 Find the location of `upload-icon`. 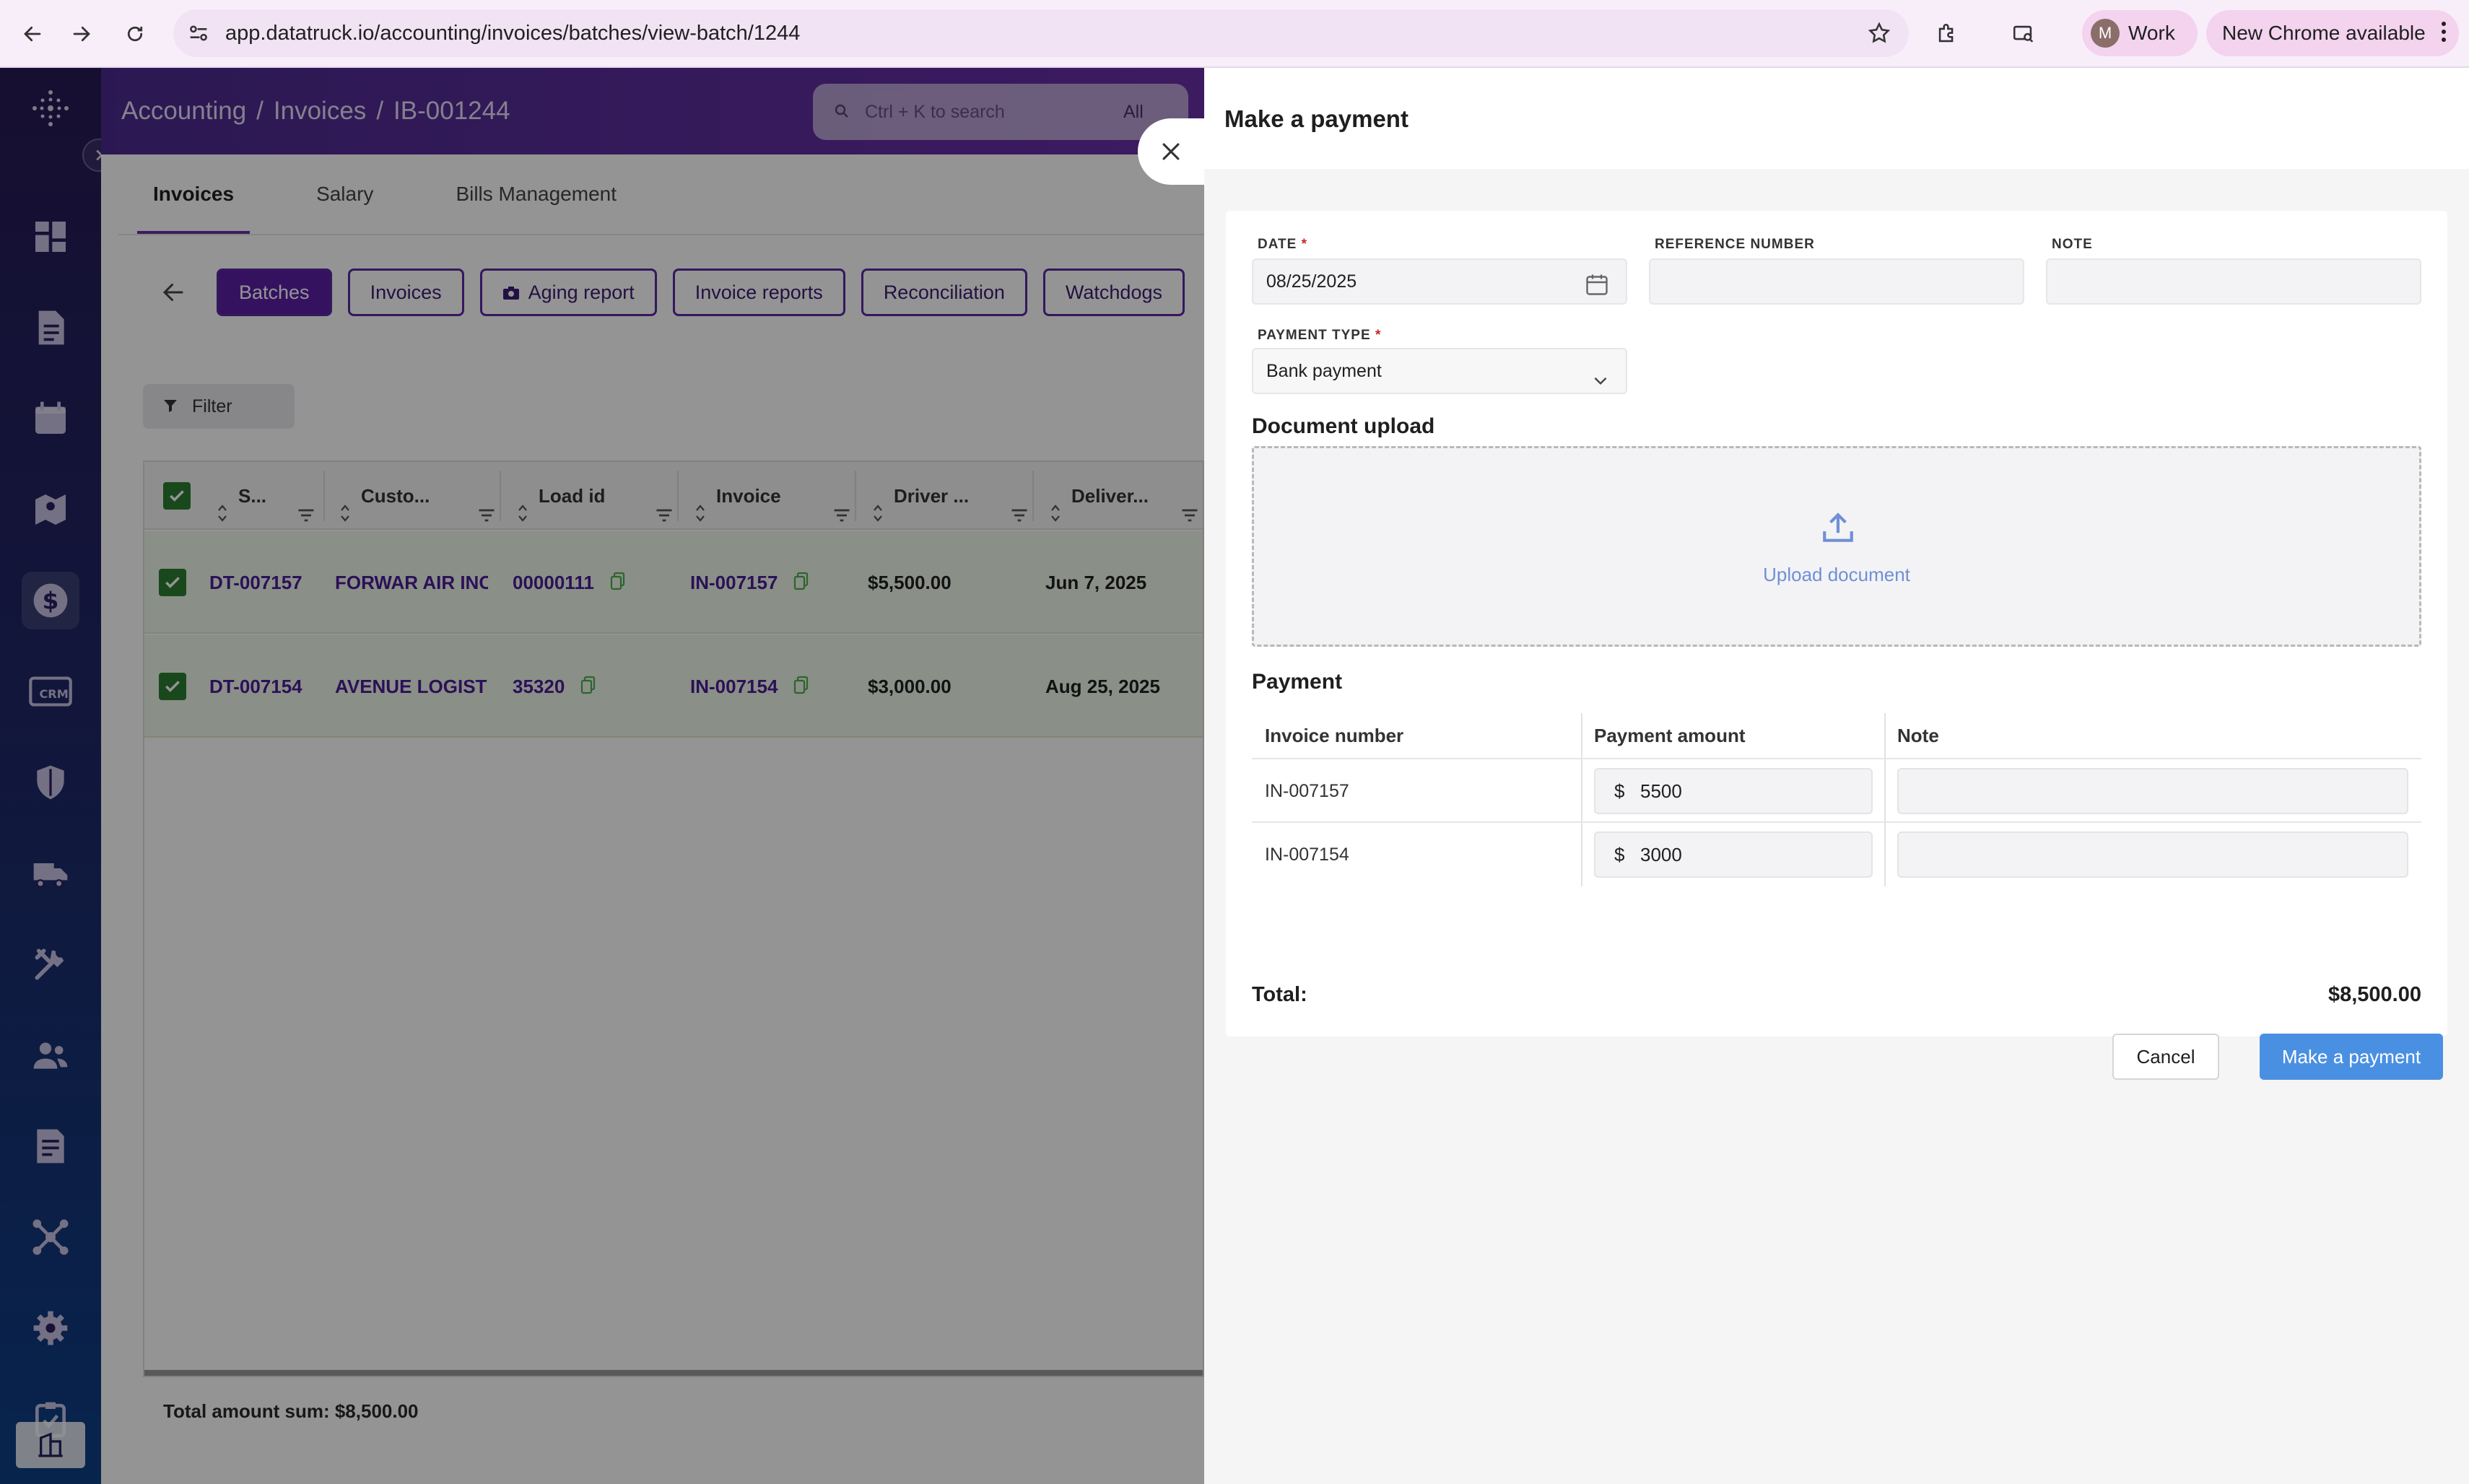

upload-icon is located at coordinates (1838, 530).